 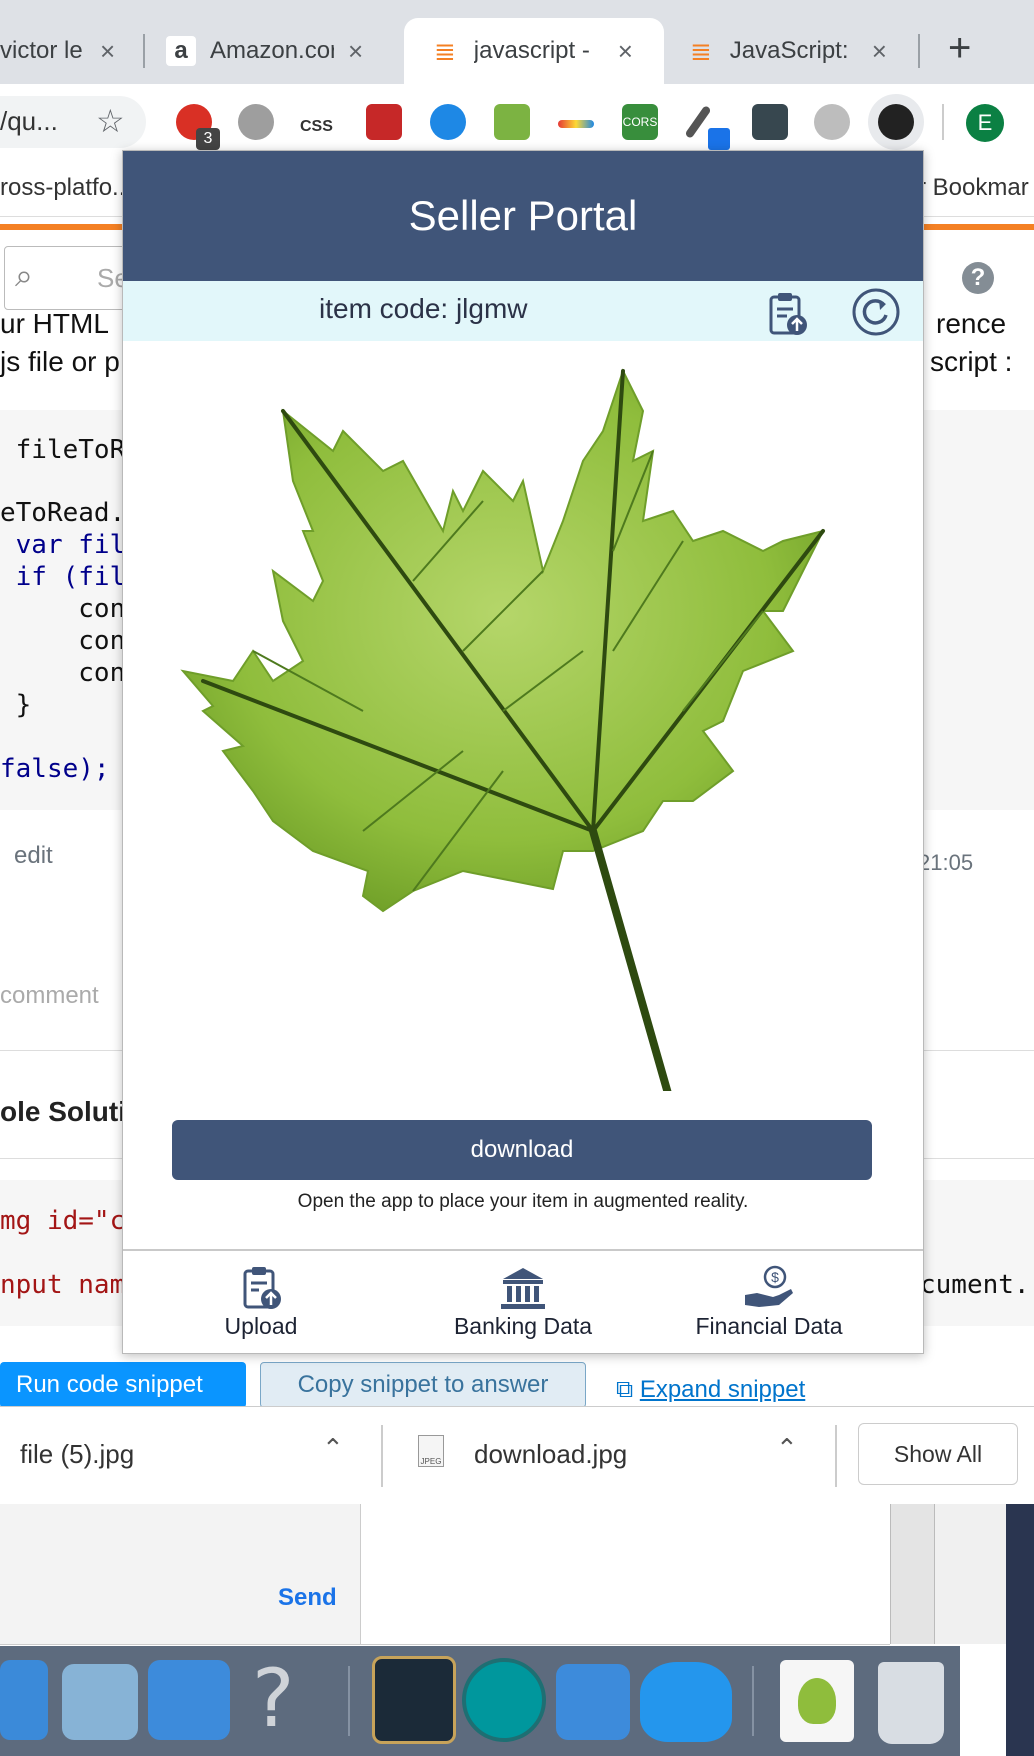 I want to click on hand-dollar-icon: $, so click(x=769, y=1286).